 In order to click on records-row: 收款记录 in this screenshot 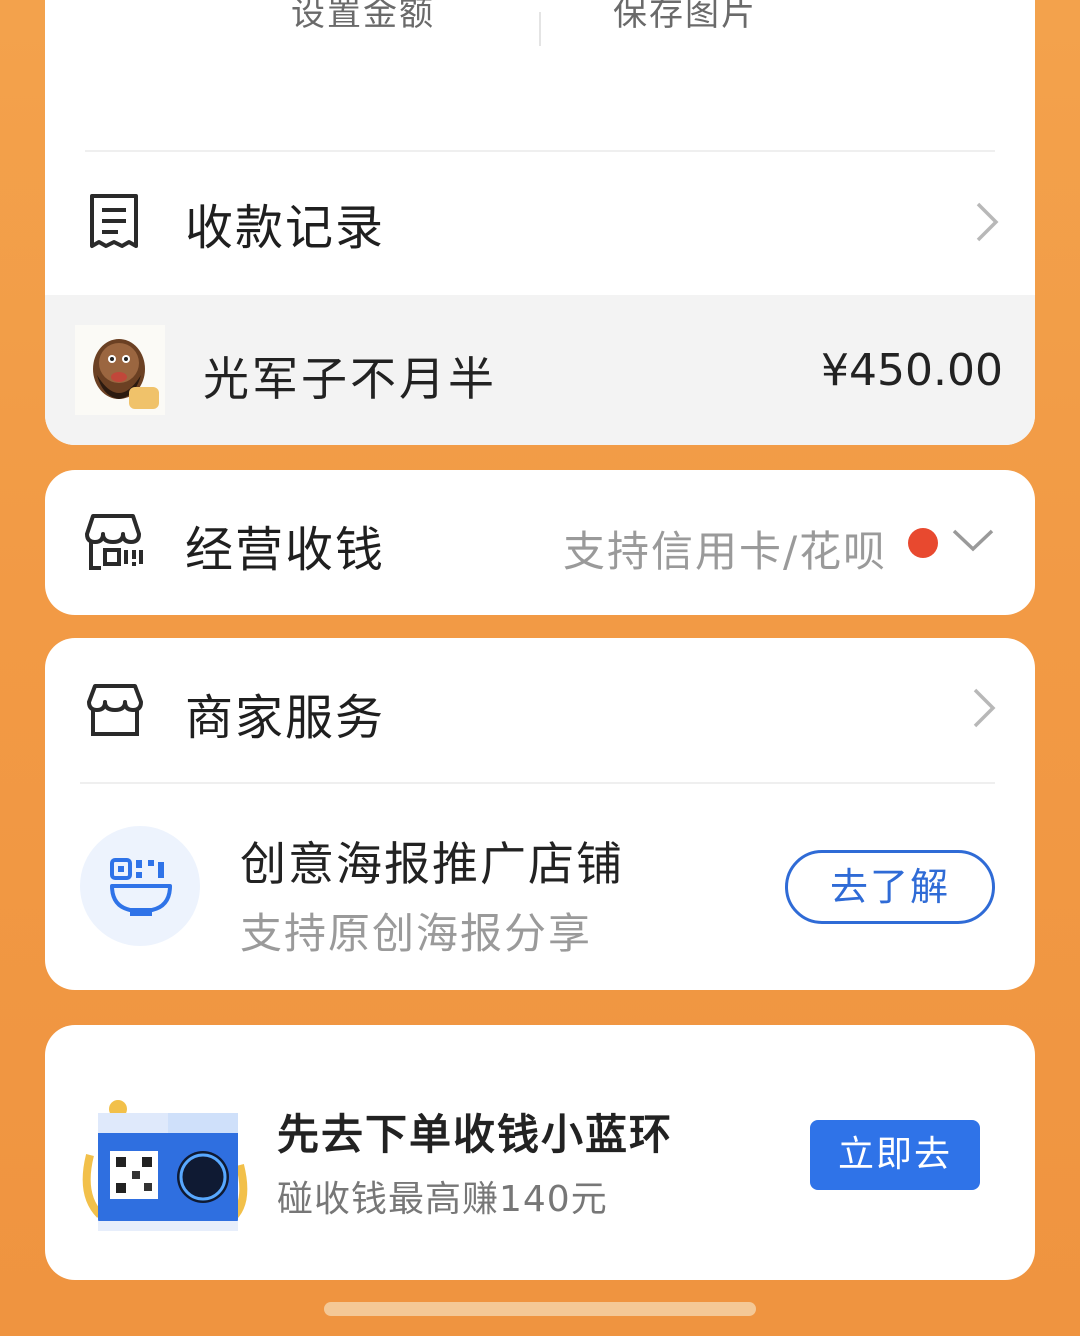, I will do `click(540, 223)`.